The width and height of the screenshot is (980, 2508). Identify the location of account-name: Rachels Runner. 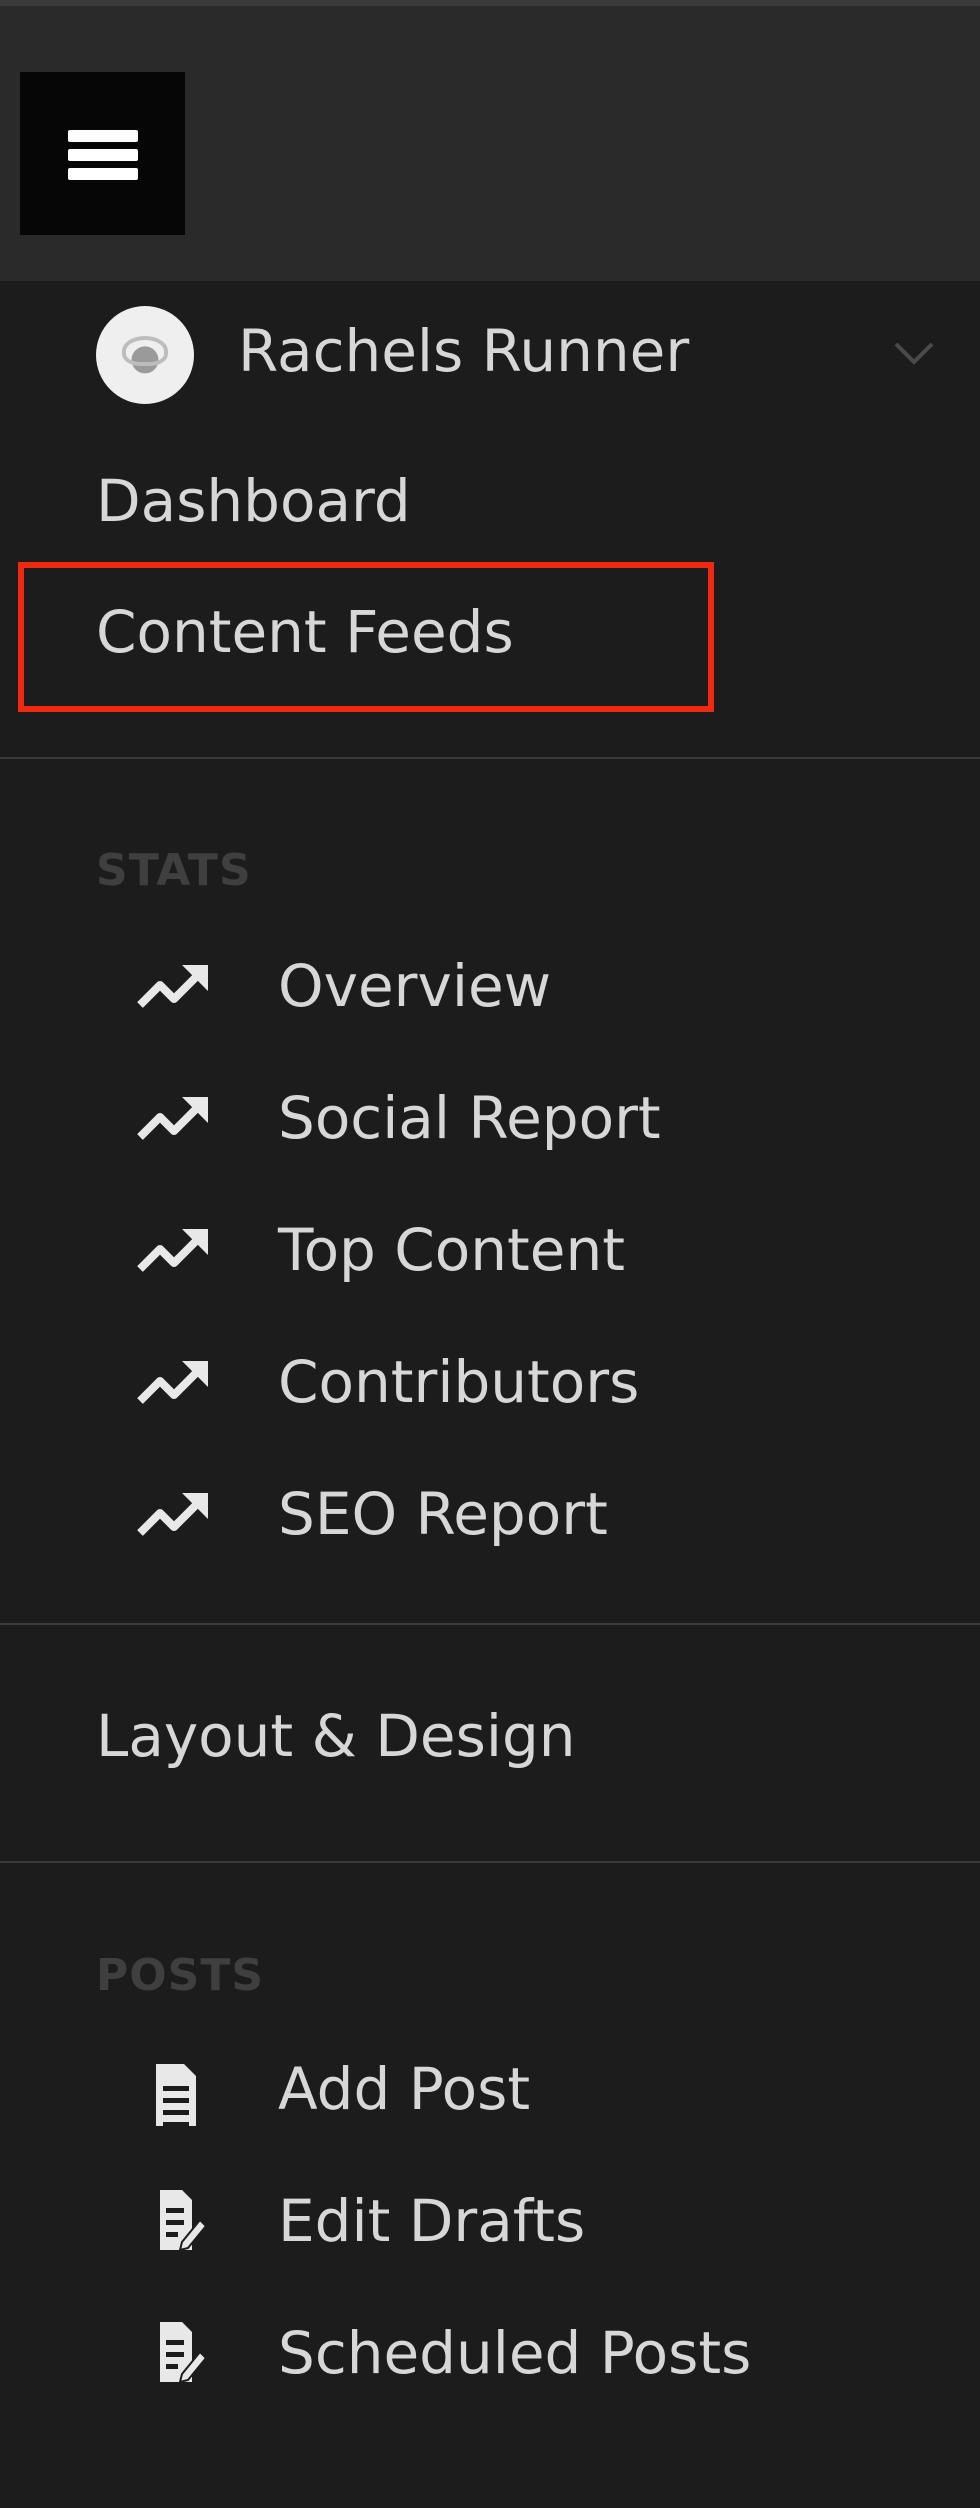
(463, 351).